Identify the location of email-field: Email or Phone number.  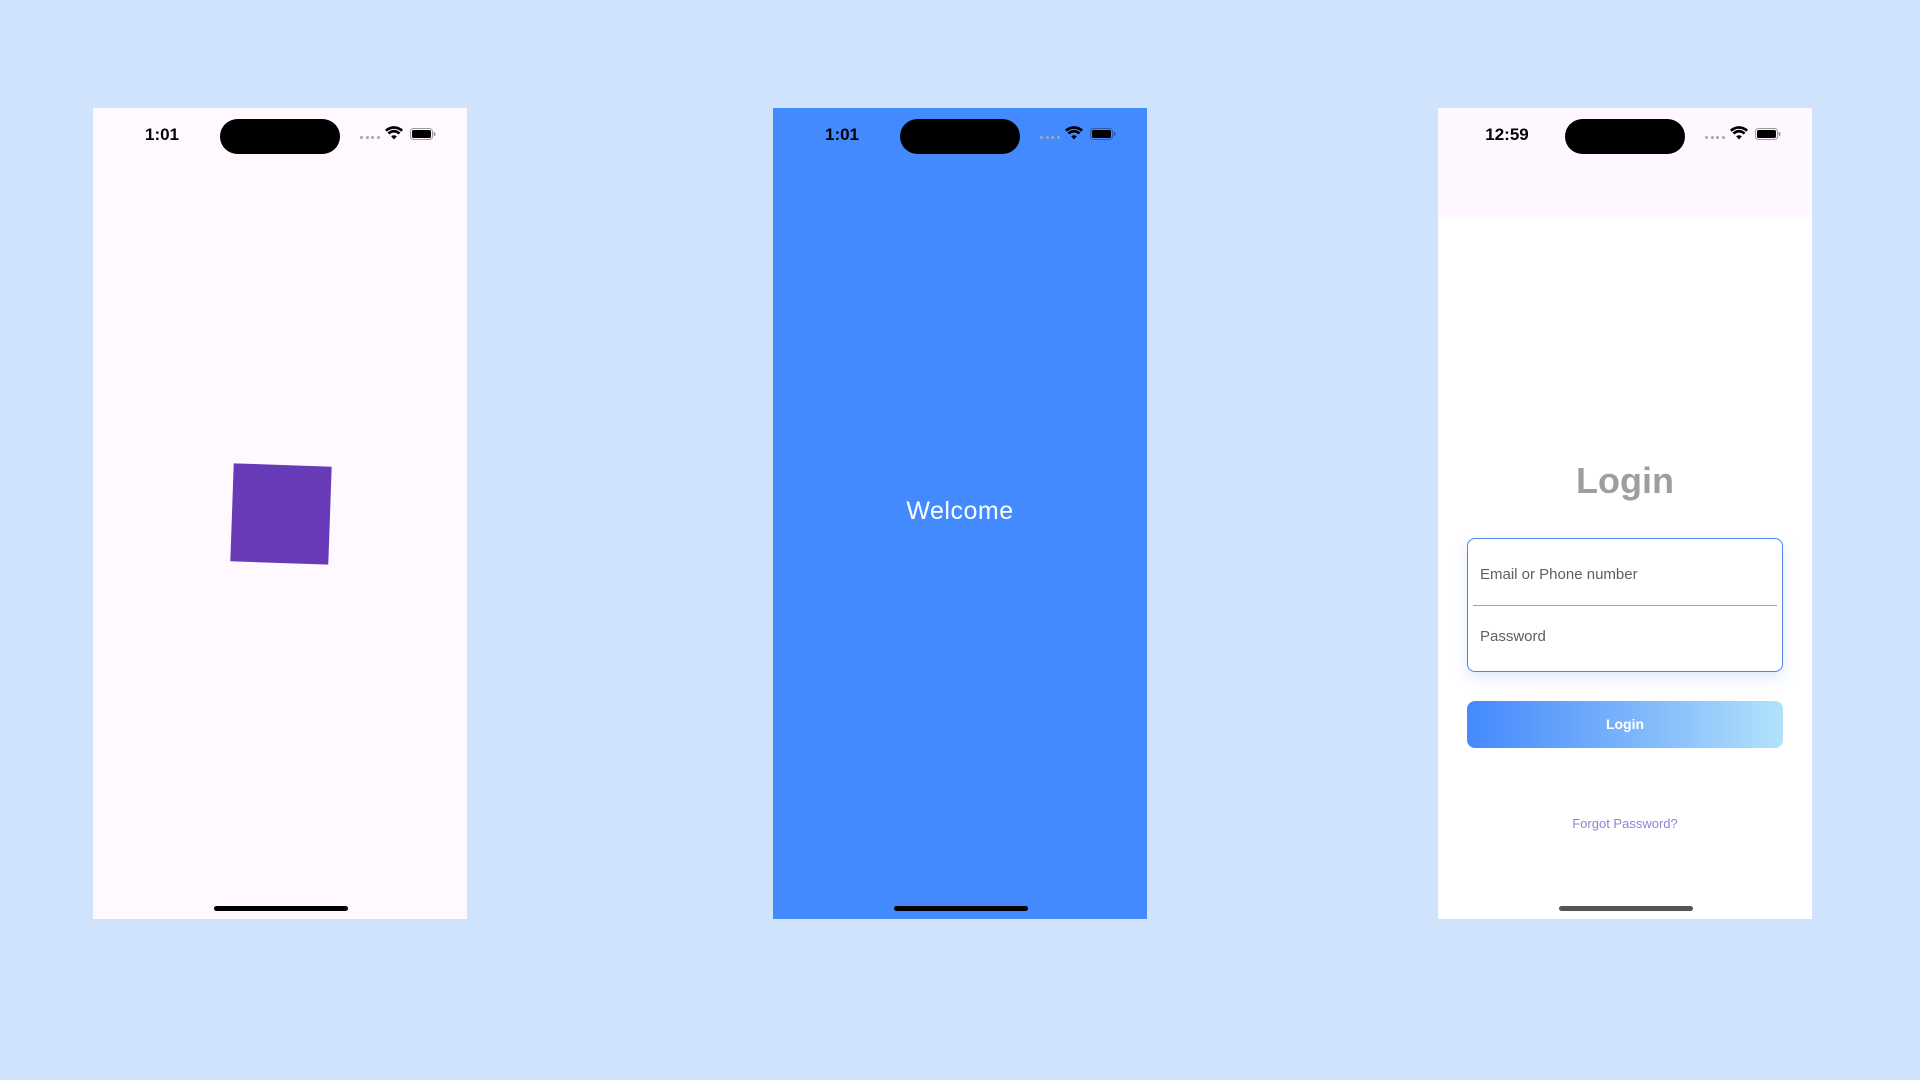
(1625, 574).